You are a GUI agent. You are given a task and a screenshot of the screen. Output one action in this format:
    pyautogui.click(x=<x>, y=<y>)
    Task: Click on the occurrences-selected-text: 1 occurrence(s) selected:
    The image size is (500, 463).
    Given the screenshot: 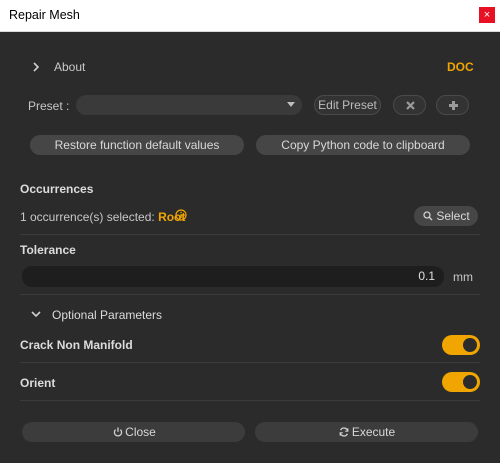 What is the action you would take?
    pyautogui.click(x=89, y=217)
    